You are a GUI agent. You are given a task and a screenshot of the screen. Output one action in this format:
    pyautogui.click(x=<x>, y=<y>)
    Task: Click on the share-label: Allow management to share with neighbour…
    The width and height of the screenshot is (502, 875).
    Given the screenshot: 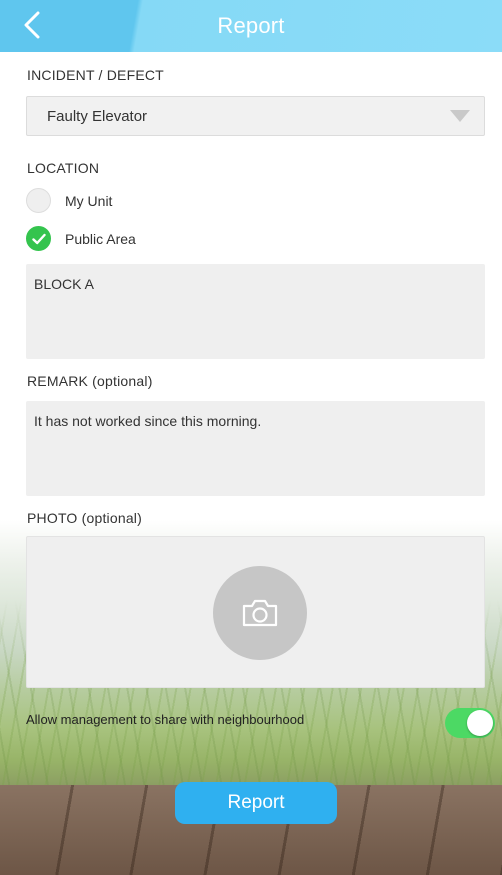 What is the action you would take?
    pyautogui.click(x=165, y=719)
    